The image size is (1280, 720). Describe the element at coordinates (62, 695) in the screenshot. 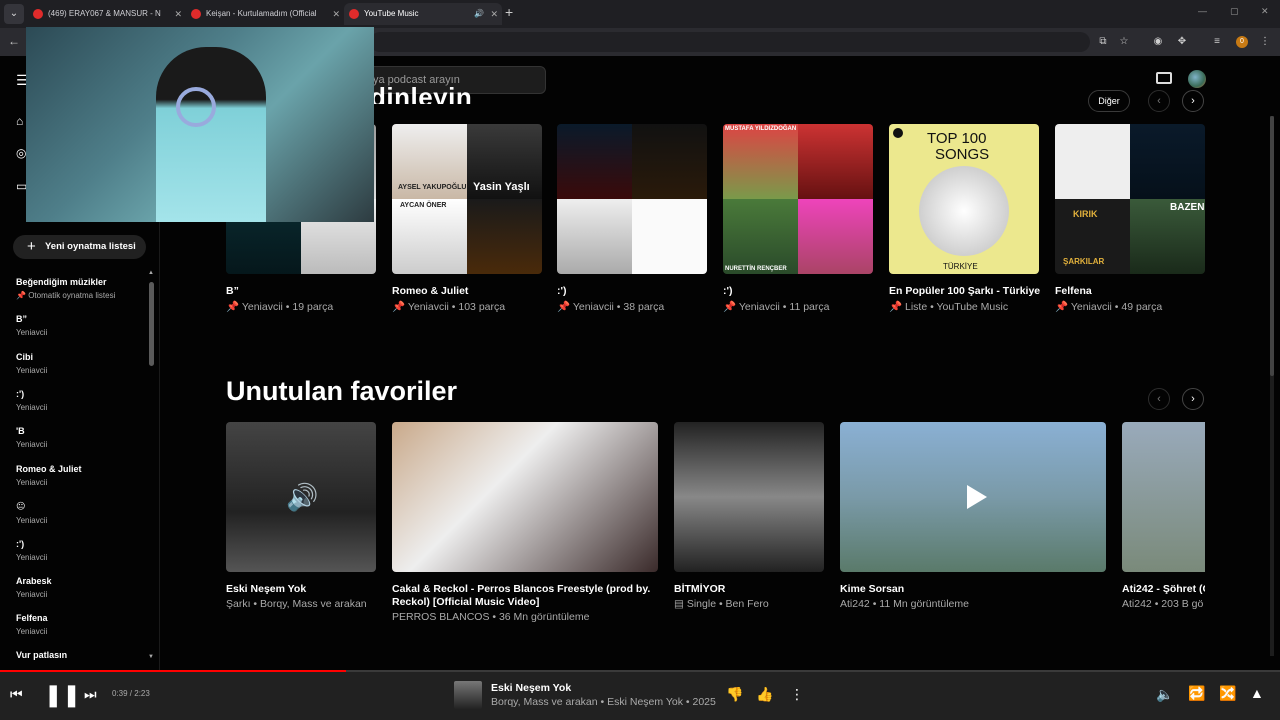

I see `pause-icon: ❚❚` at that location.